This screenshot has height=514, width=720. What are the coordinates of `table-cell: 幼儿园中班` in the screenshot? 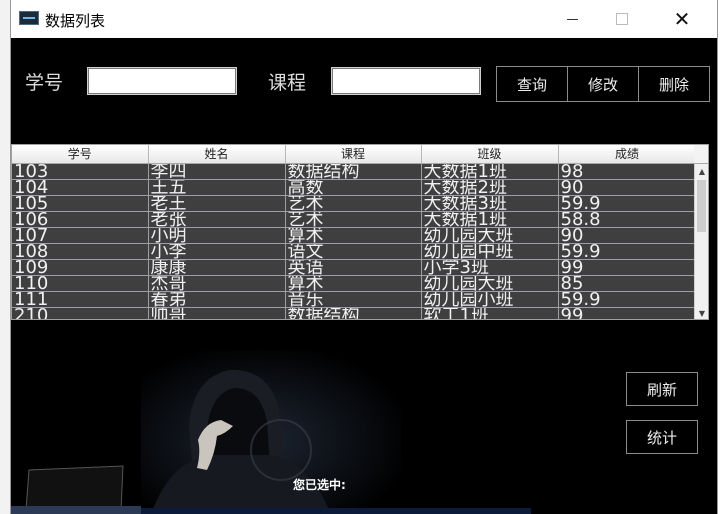 It's located at (490, 251).